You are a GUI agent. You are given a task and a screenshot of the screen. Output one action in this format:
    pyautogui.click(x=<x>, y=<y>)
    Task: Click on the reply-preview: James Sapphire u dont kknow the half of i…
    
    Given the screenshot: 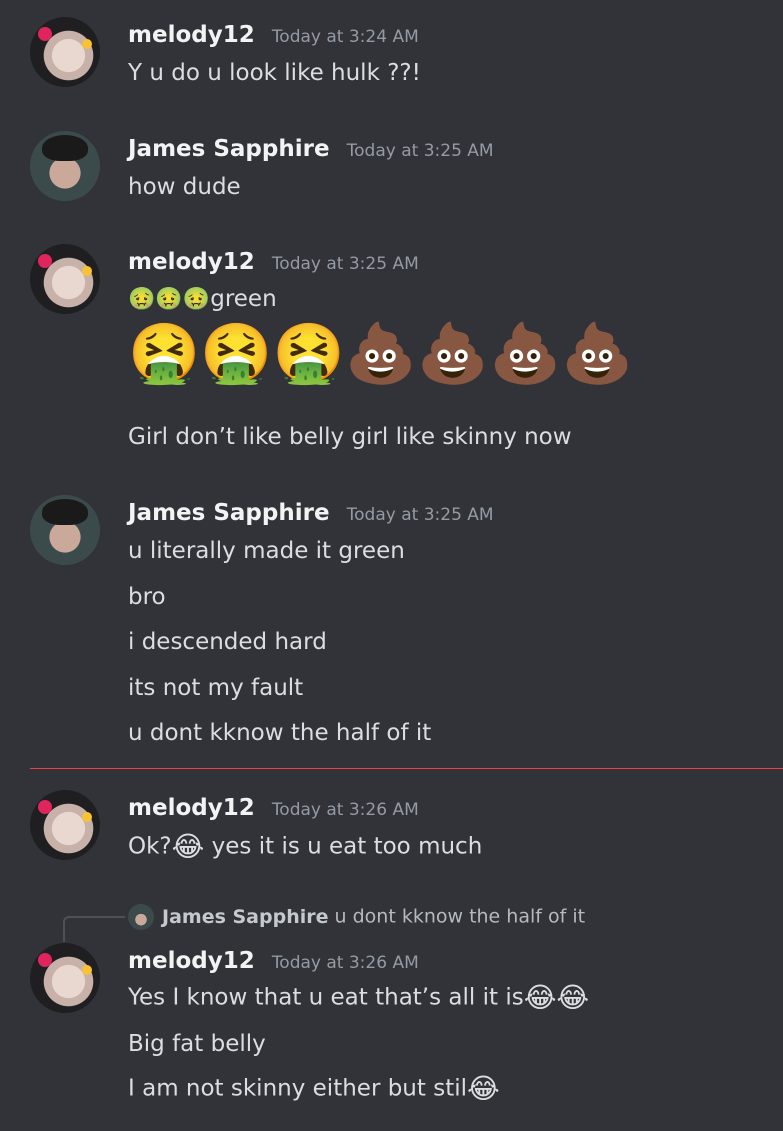 What is the action you would take?
    pyautogui.click(x=356, y=917)
    